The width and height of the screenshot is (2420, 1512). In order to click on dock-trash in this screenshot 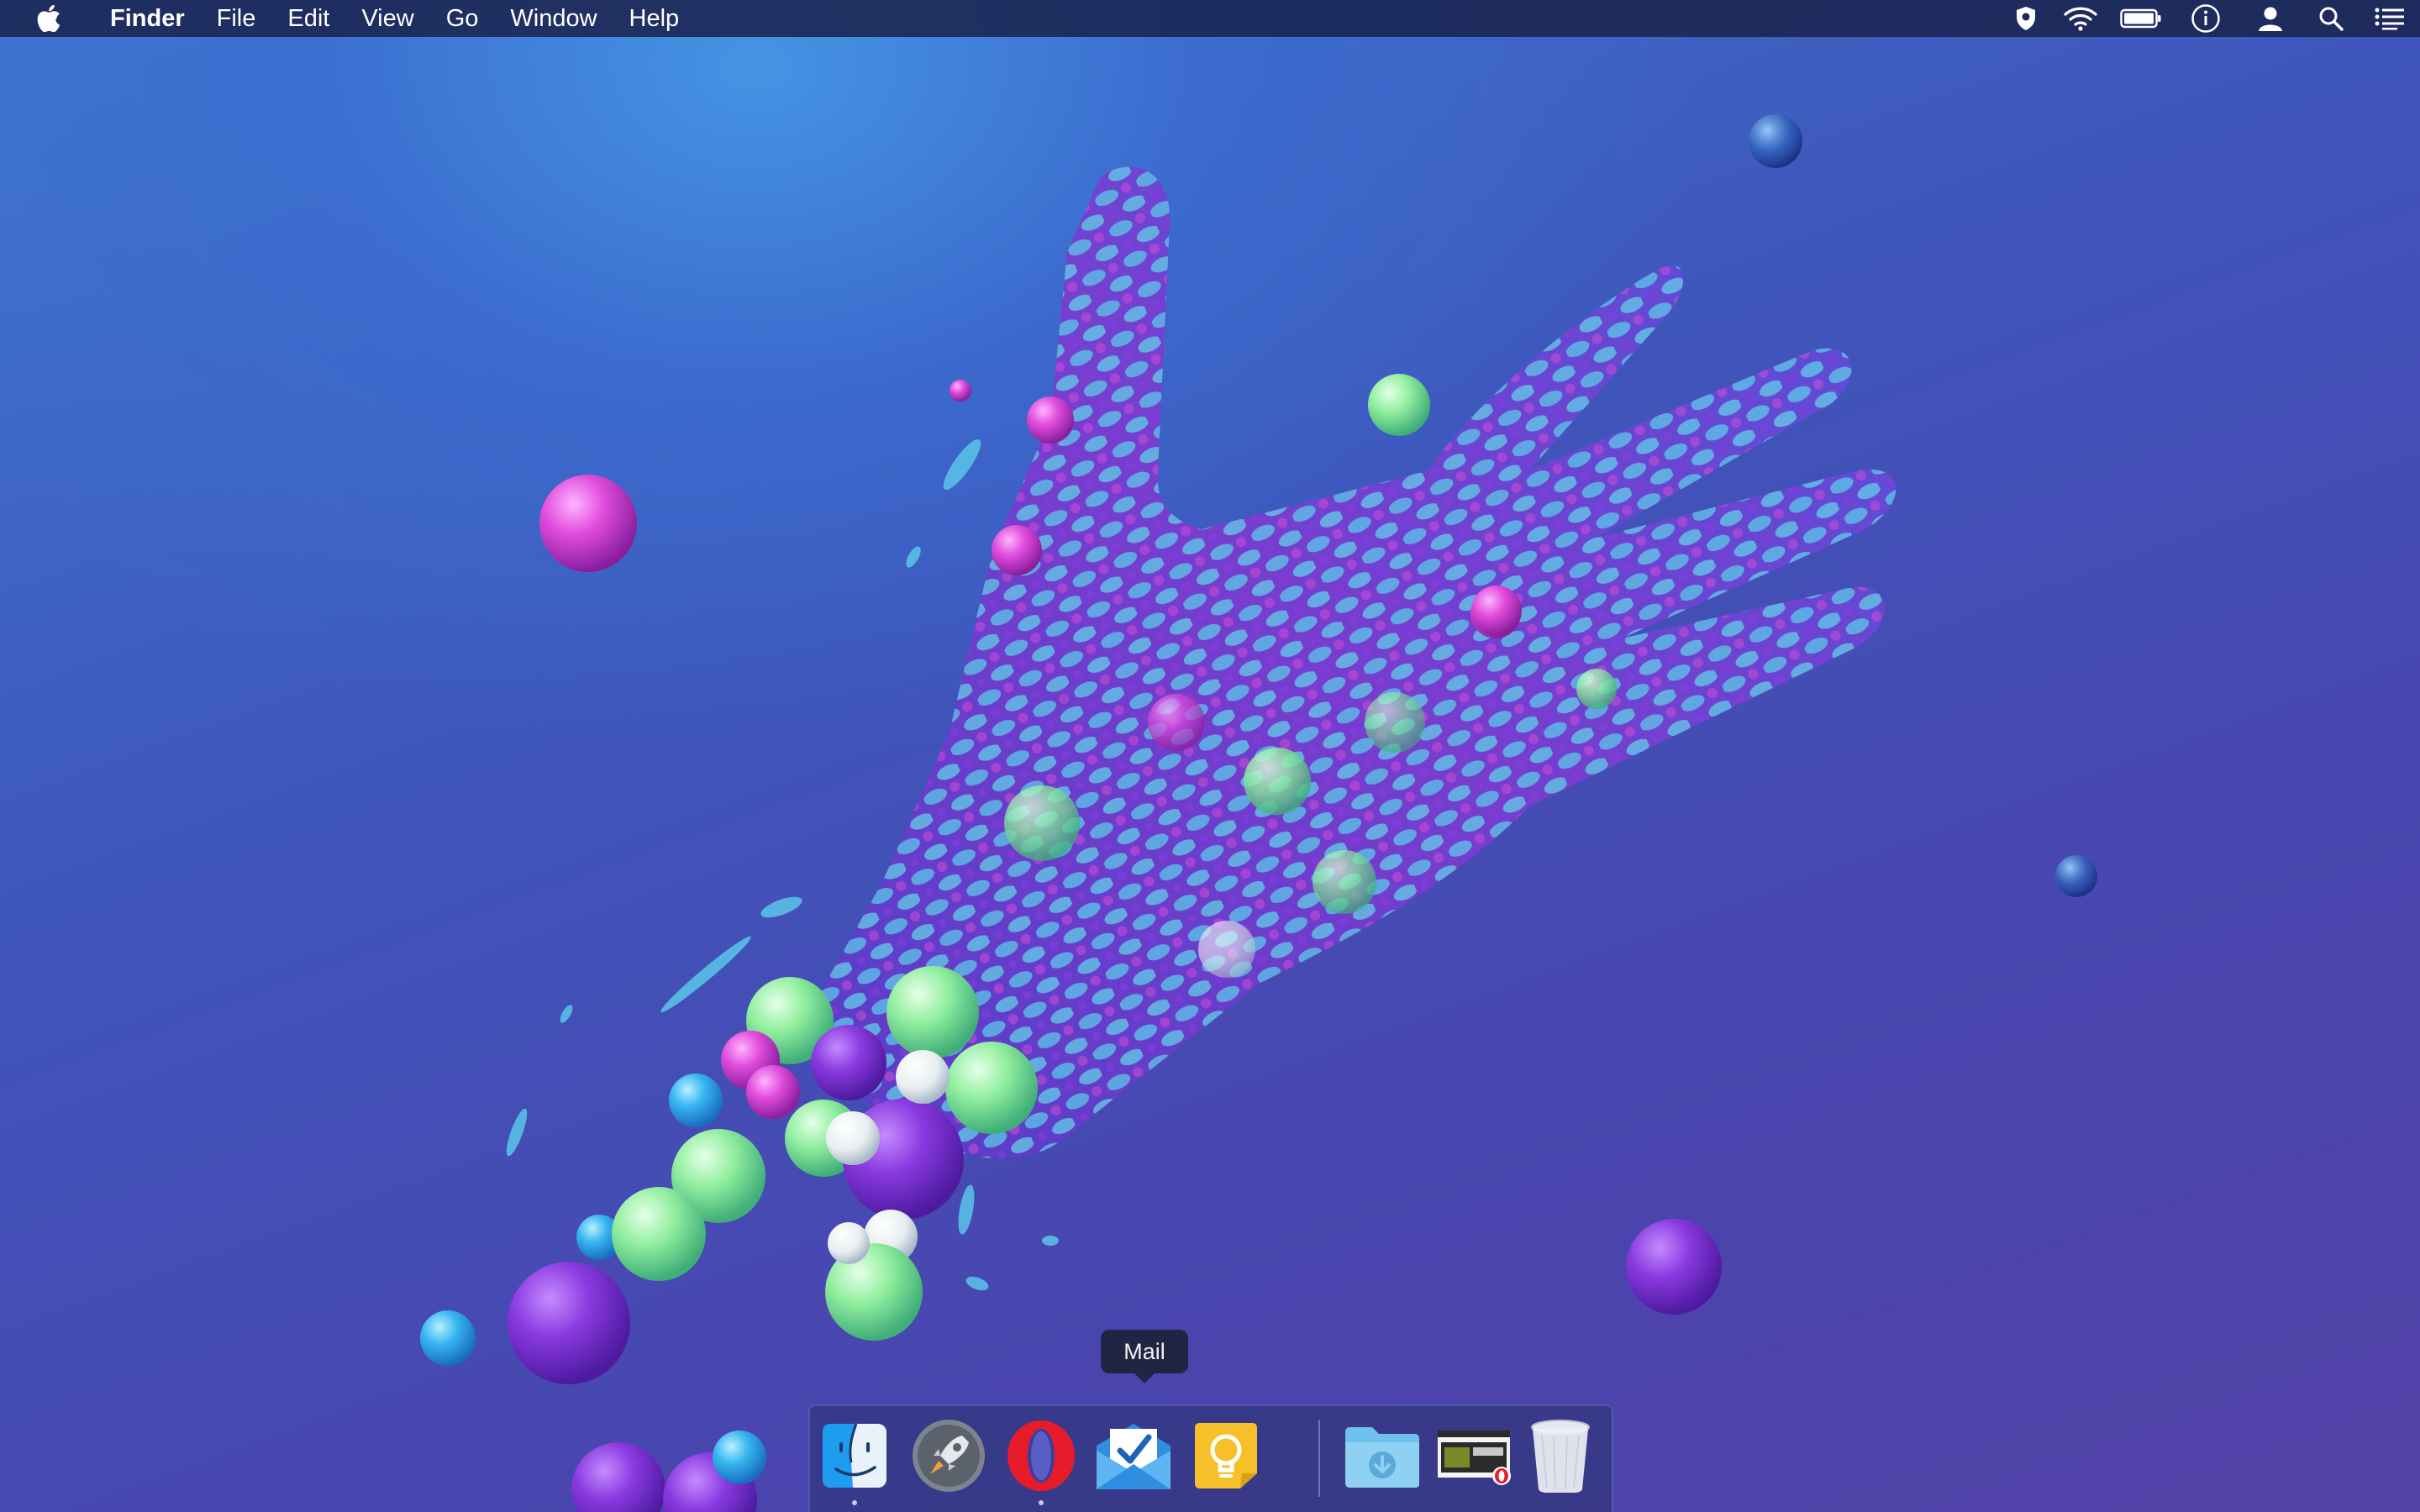, I will do `click(1560, 1456)`.